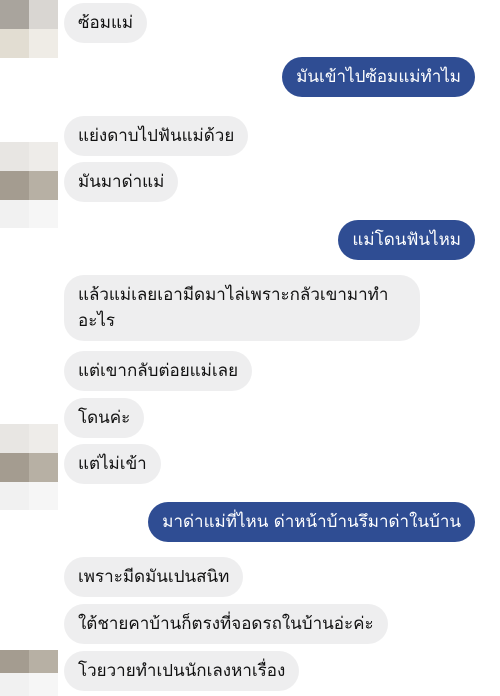 The image size is (500, 696). What do you see at coordinates (158, 371) in the screenshot?
I see `message-incoming: แต่เขากลับต่อยแม่เลย` at bounding box center [158, 371].